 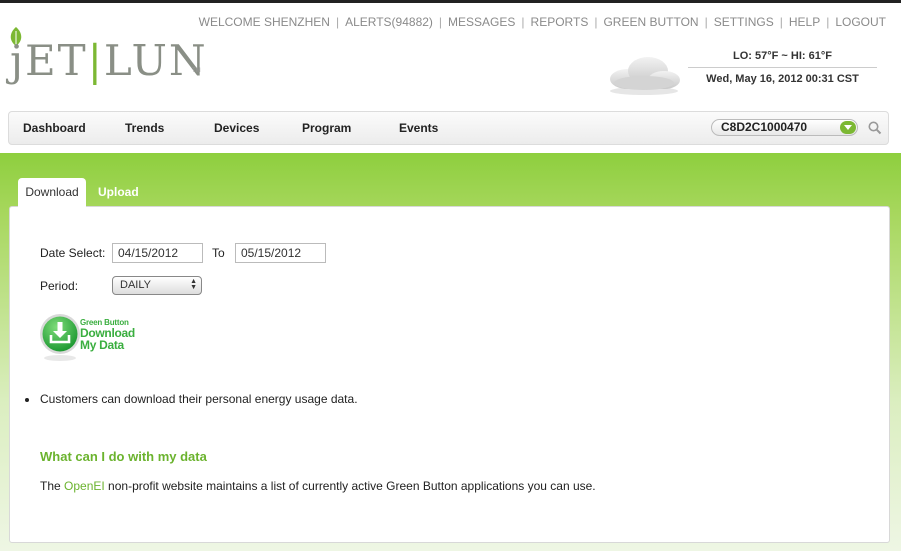 What do you see at coordinates (27, 400) in the screenshot?
I see `bullet-dot` at bounding box center [27, 400].